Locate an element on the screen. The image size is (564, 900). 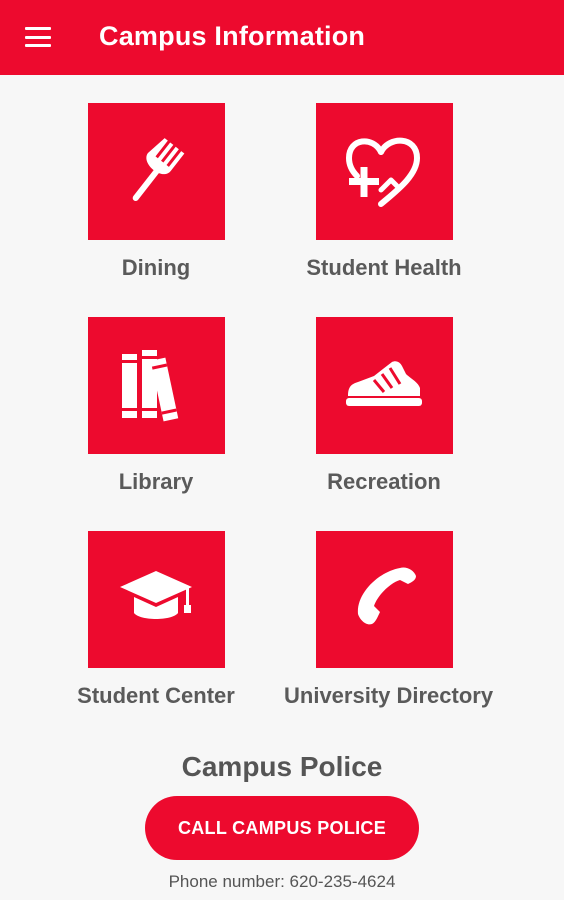
page-title: Campus Information is located at coordinates (232, 36).